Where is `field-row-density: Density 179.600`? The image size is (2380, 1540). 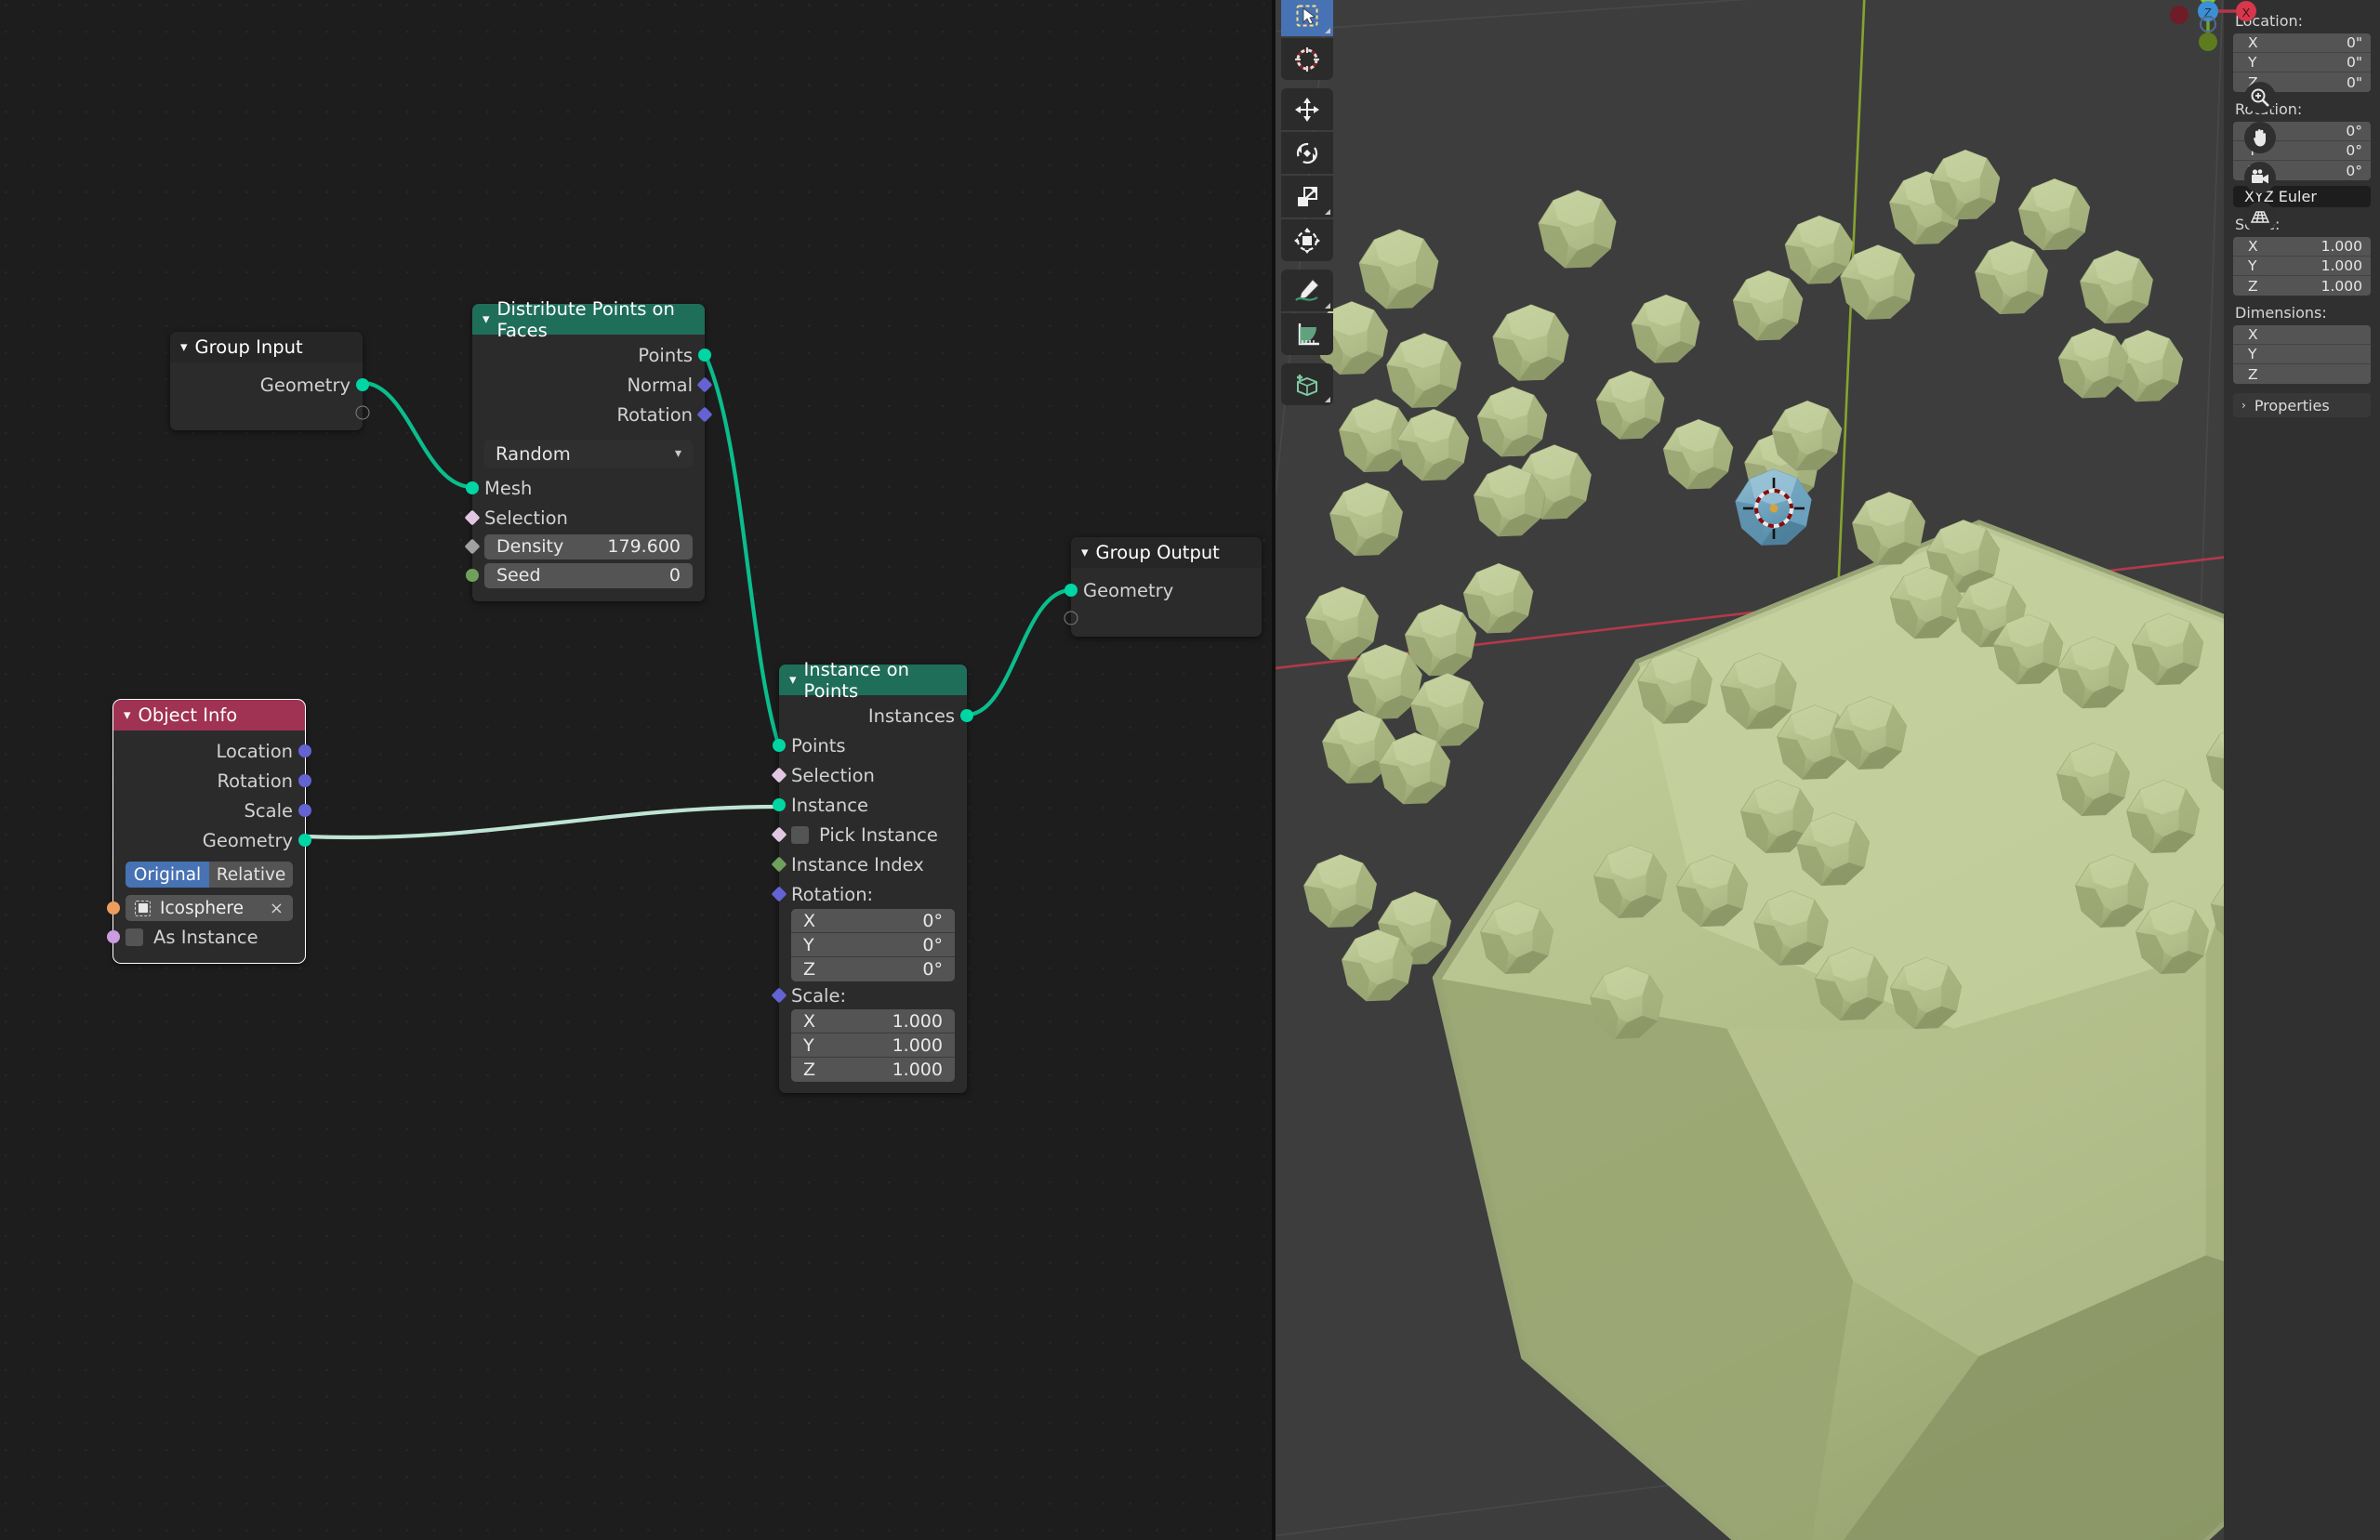 field-row-density: Density 179.600 is located at coordinates (584, 546).